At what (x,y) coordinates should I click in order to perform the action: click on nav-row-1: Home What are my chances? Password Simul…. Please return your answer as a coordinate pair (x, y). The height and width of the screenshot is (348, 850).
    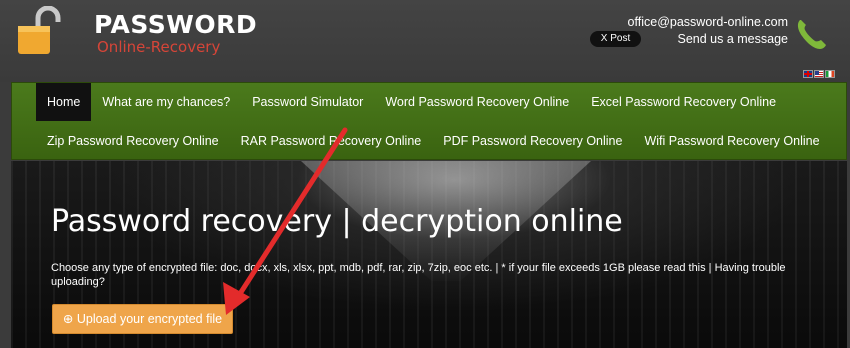
    Looking at the image, I should click on (411, 102).